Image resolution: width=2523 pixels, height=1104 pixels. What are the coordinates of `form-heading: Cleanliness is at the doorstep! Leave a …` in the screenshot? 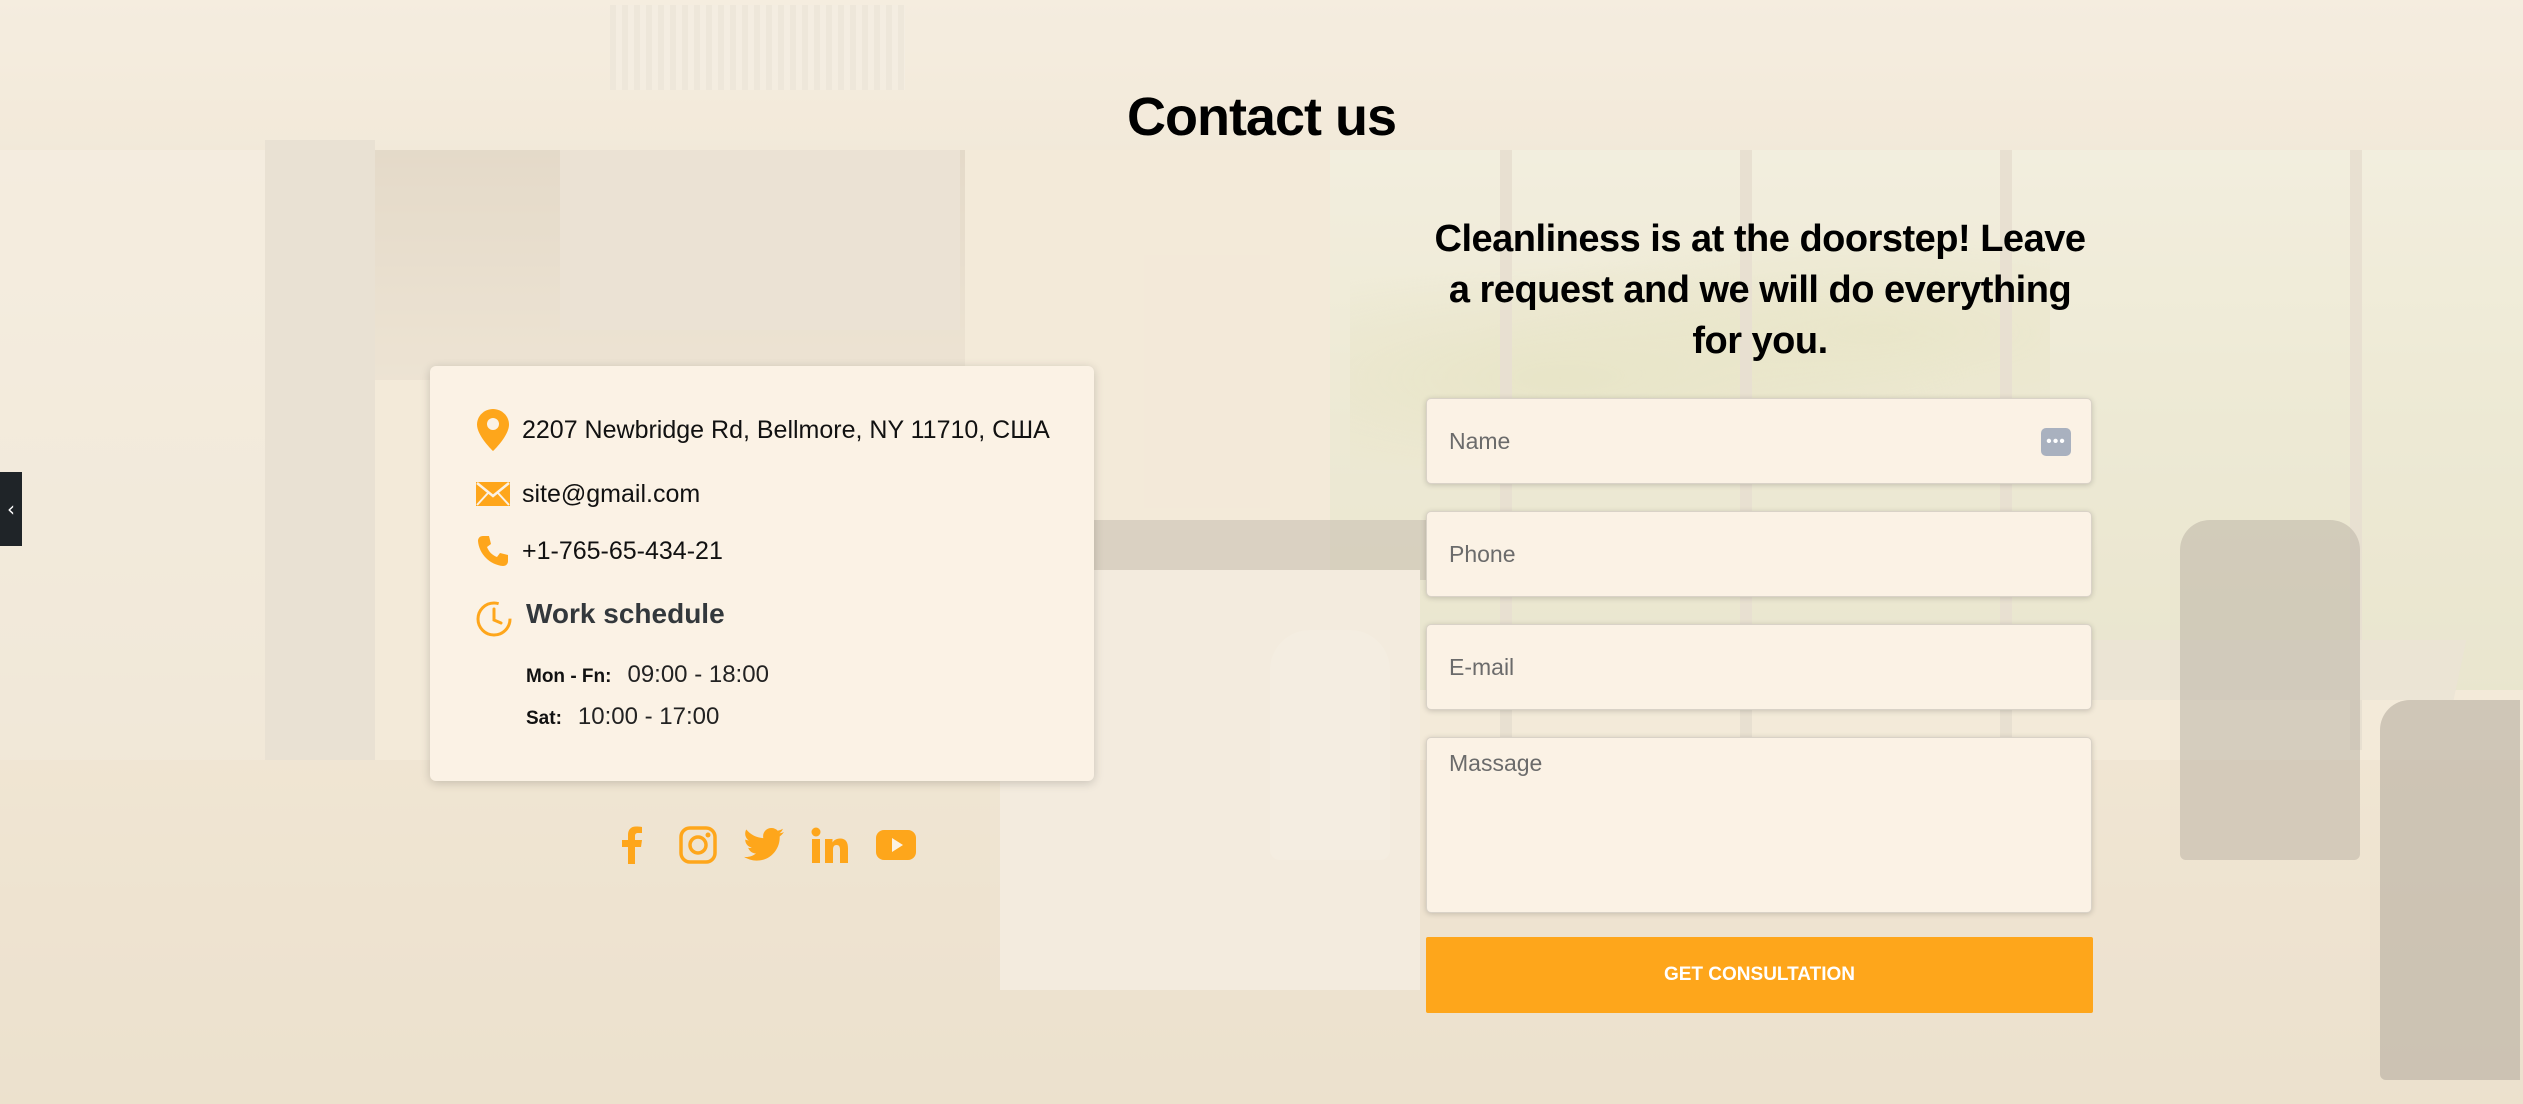 It's located at (1760, 290).